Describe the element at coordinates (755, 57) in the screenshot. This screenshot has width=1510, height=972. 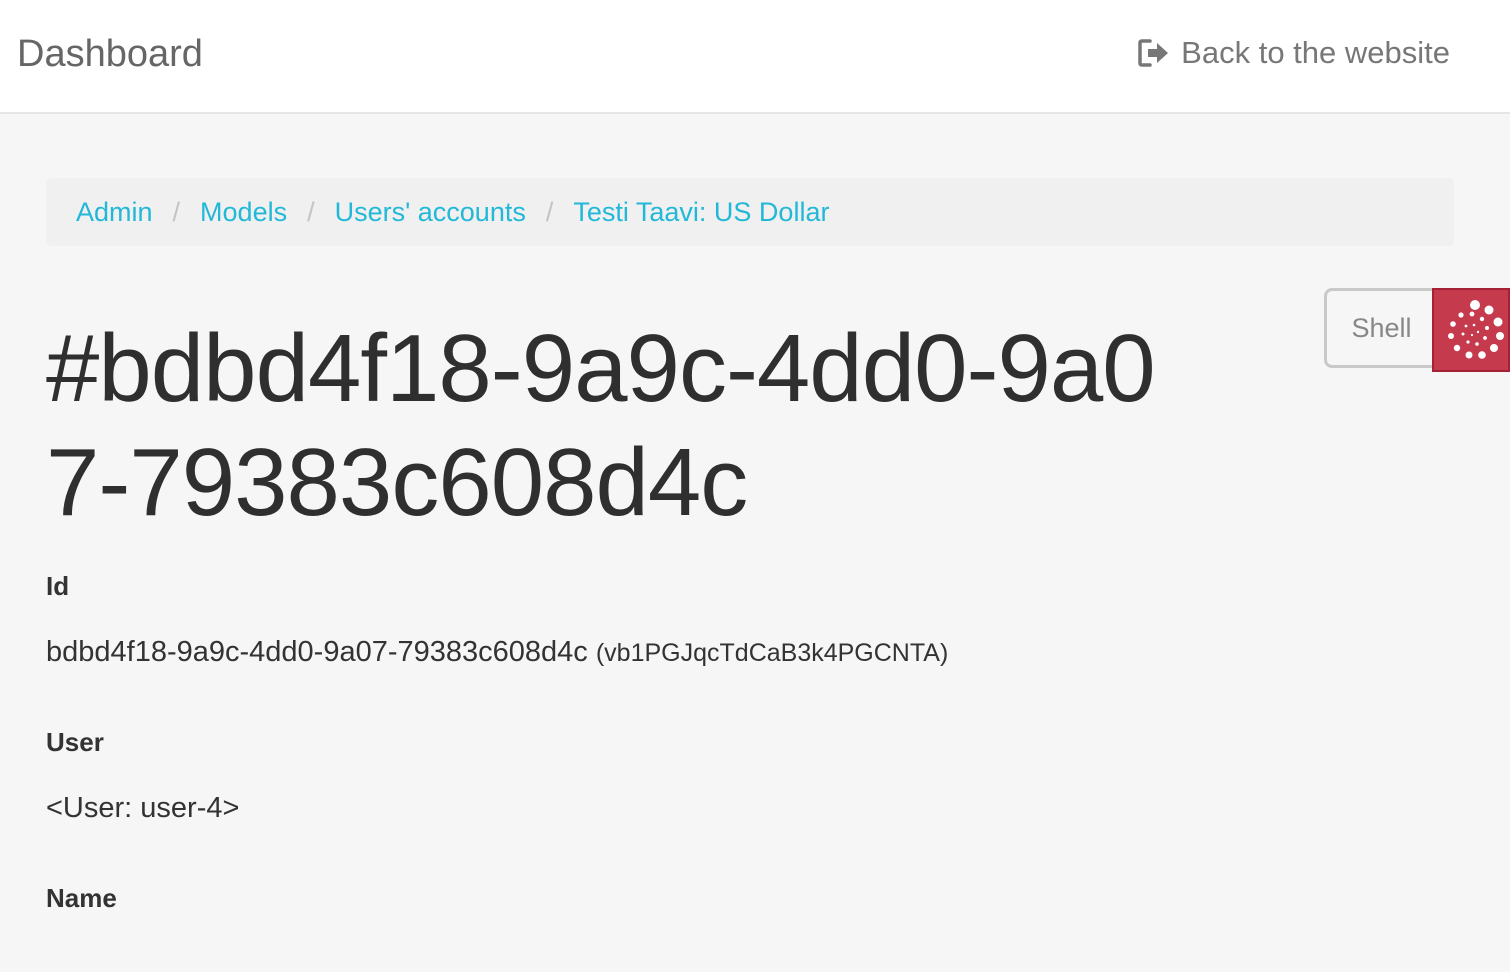
I see `top-navbar: Dashboard Back to the website` at that location.